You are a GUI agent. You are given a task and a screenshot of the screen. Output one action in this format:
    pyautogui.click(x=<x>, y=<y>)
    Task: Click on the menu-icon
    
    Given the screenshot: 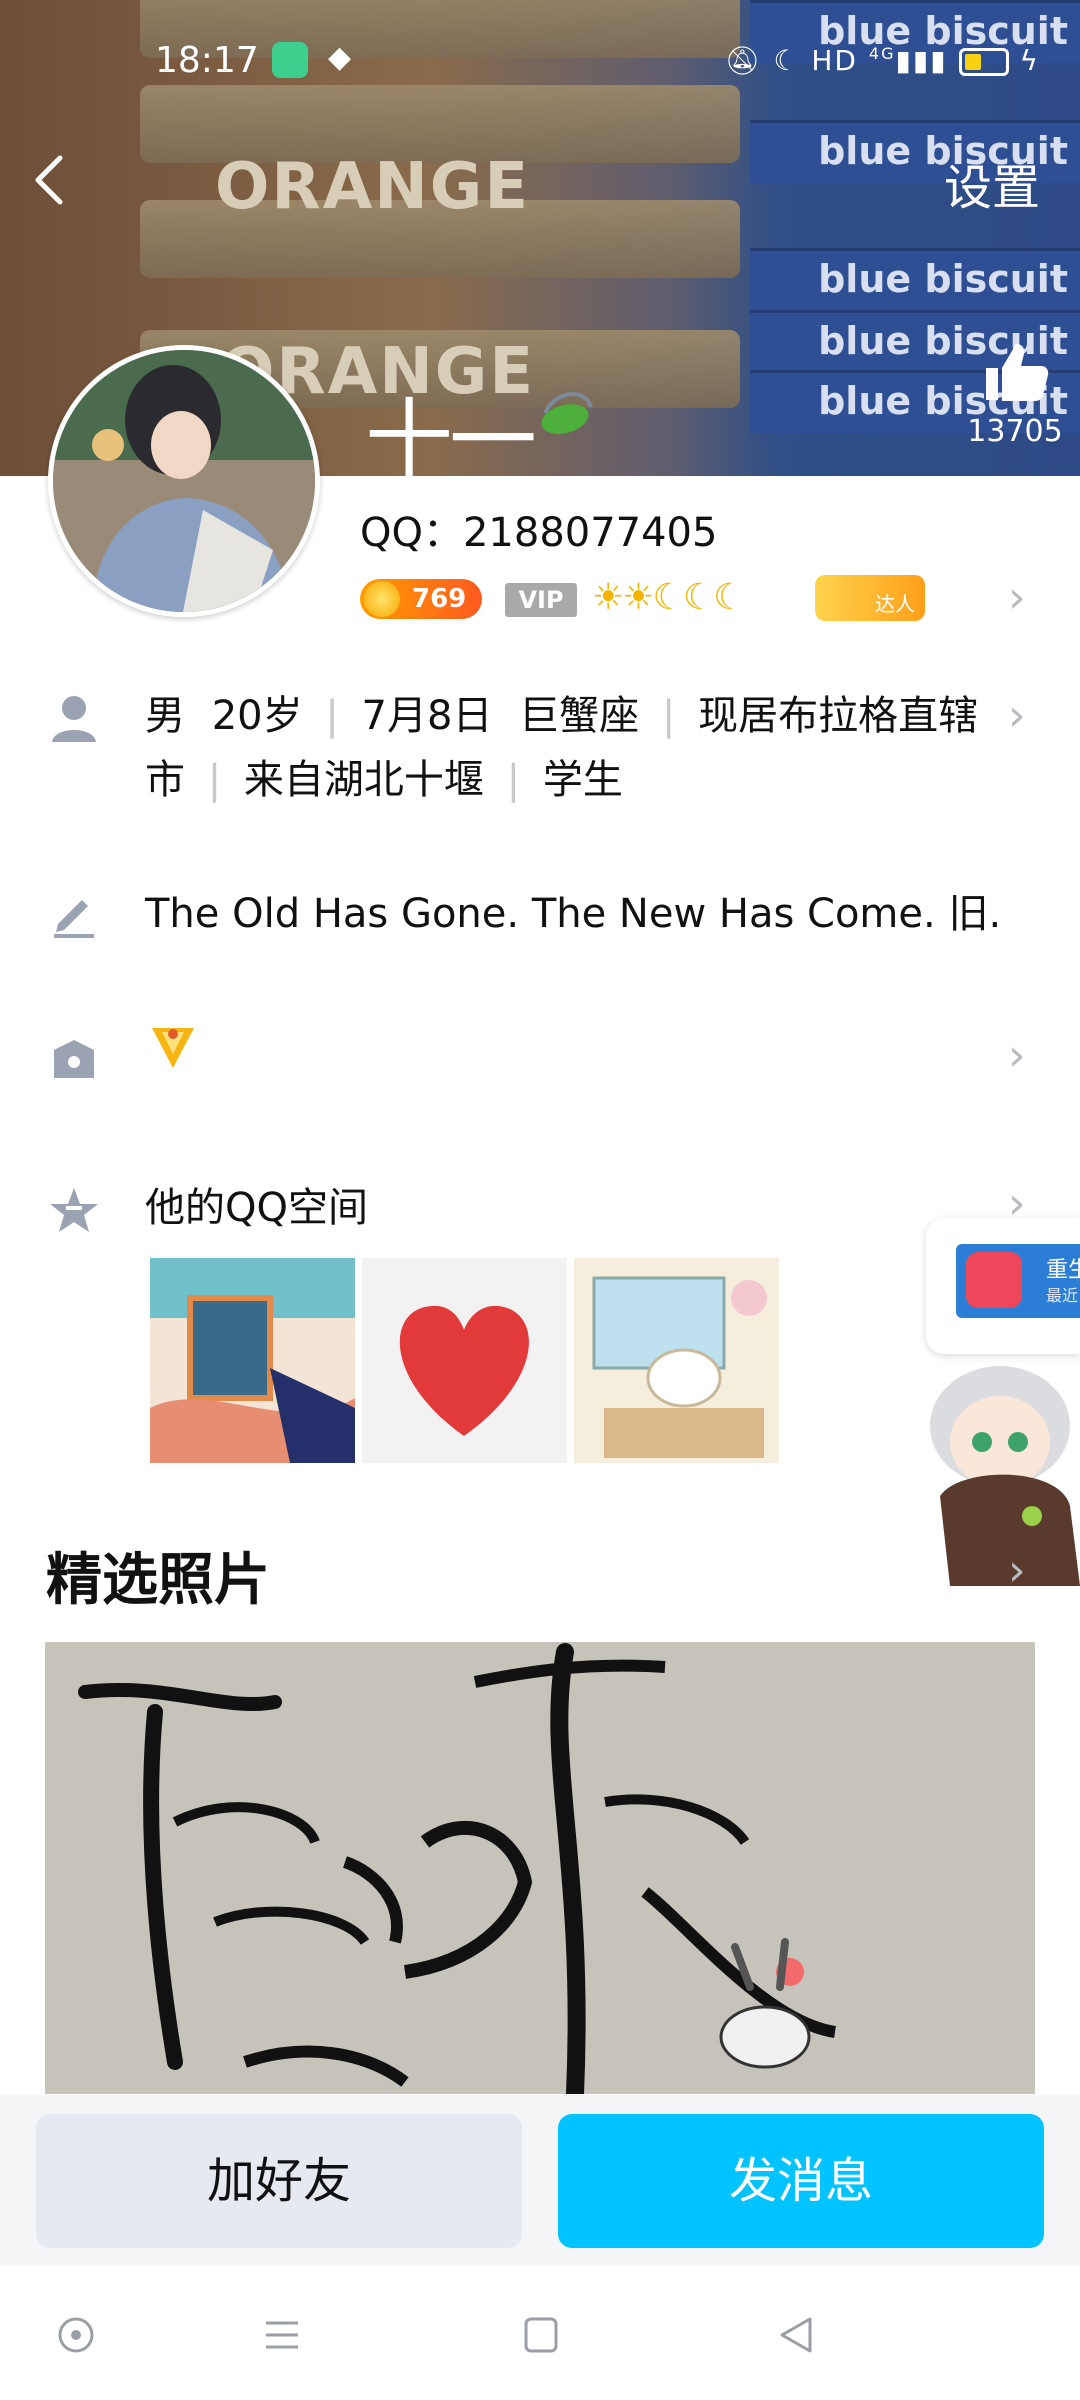 What is the action you would take?
    pyautogui.click(x=282, y=2335)
    